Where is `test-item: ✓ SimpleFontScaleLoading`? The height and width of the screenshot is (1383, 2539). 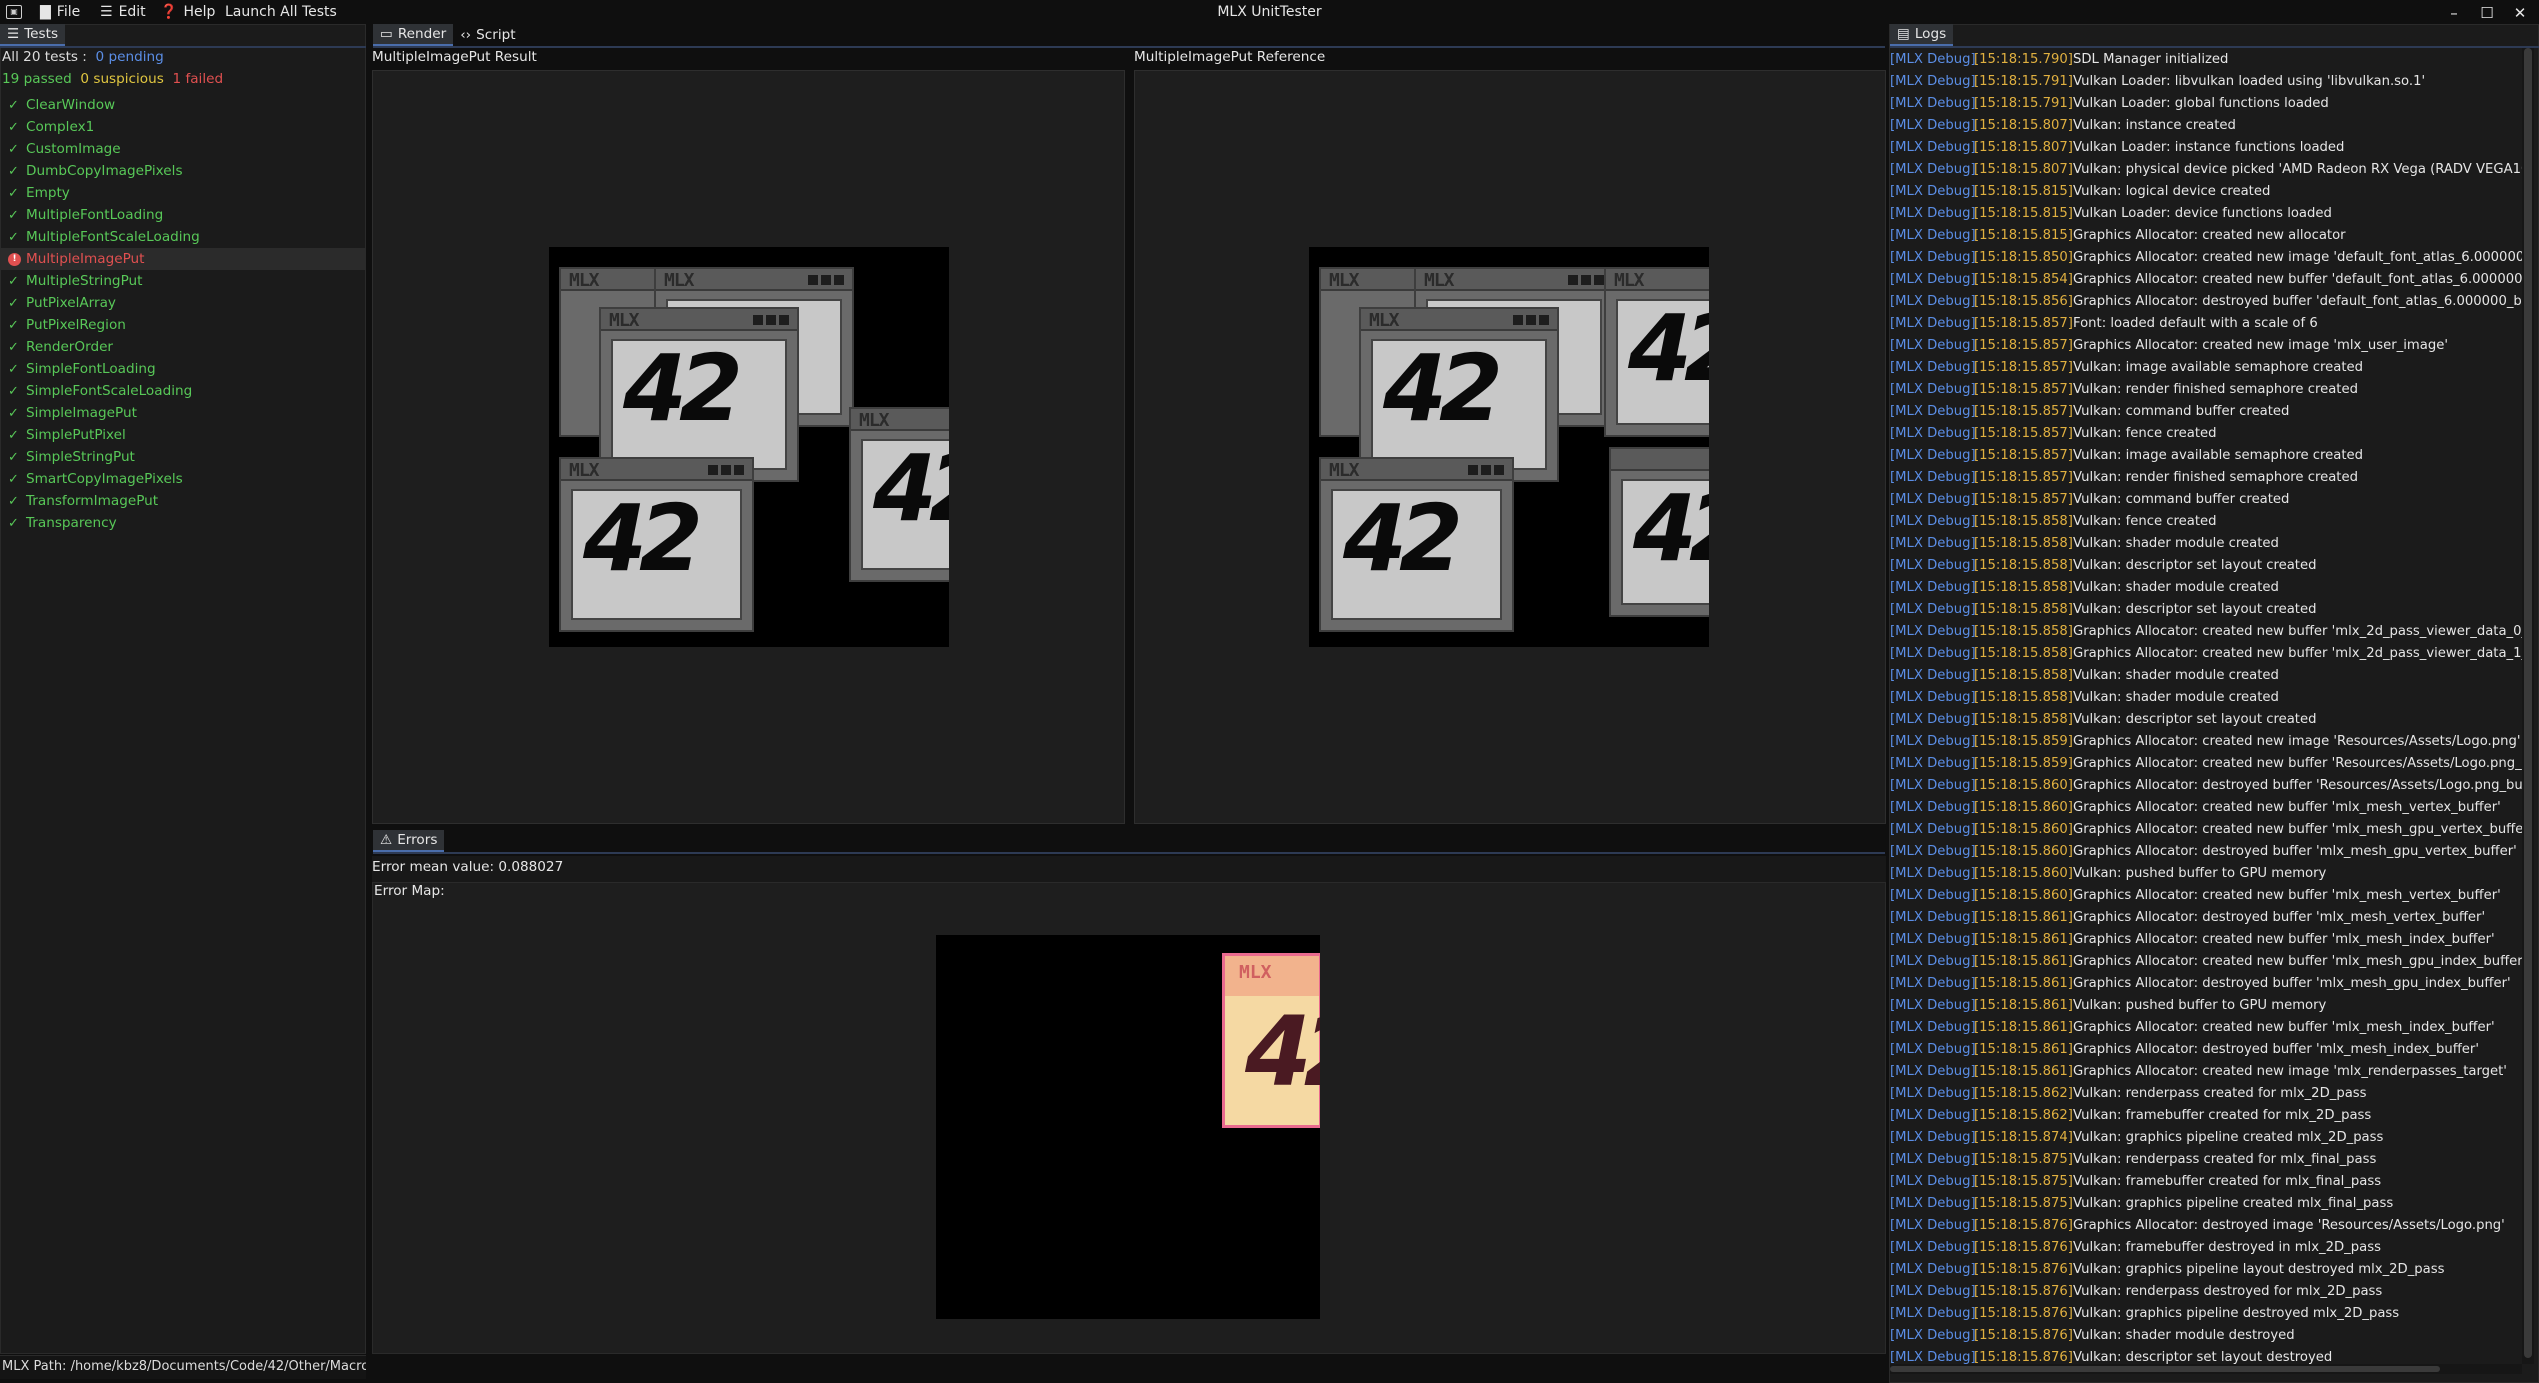
test-item: ✓ SimpleFontScaleLoading is located at coordinates (183, 391).